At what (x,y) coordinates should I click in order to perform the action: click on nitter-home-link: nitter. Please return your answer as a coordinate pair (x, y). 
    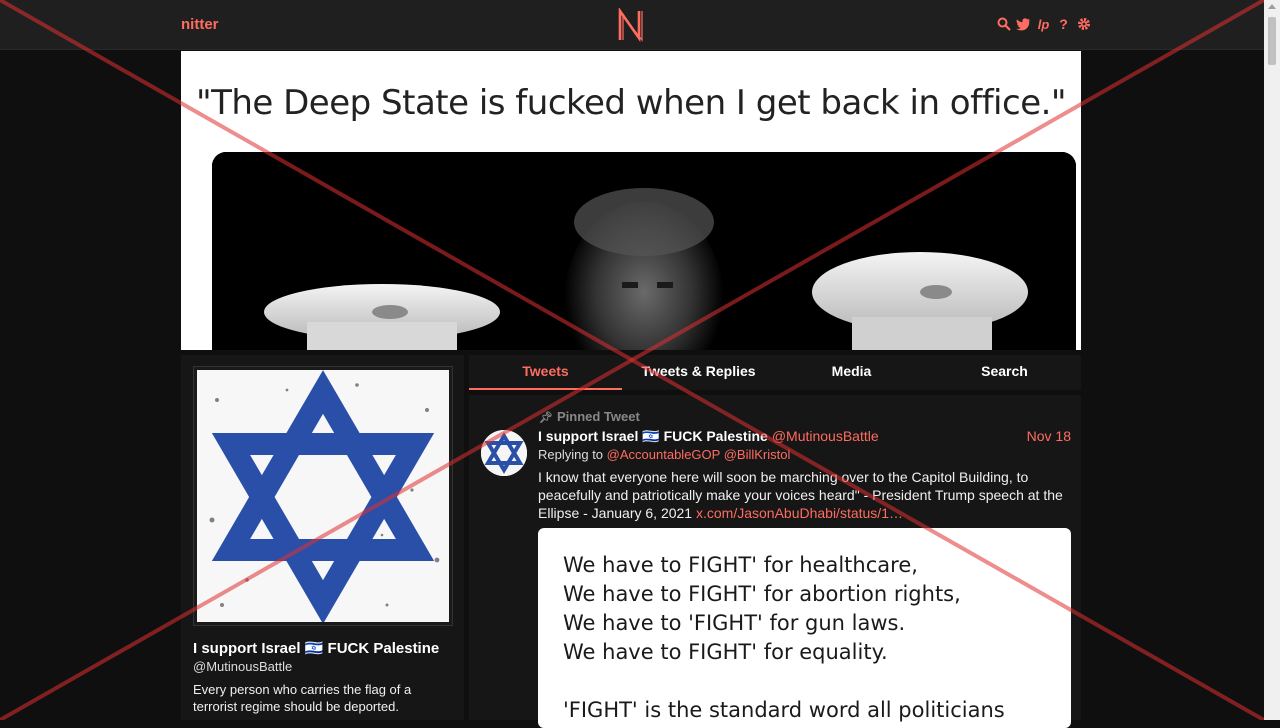
    Looking at the image, I should click on (200, 24).